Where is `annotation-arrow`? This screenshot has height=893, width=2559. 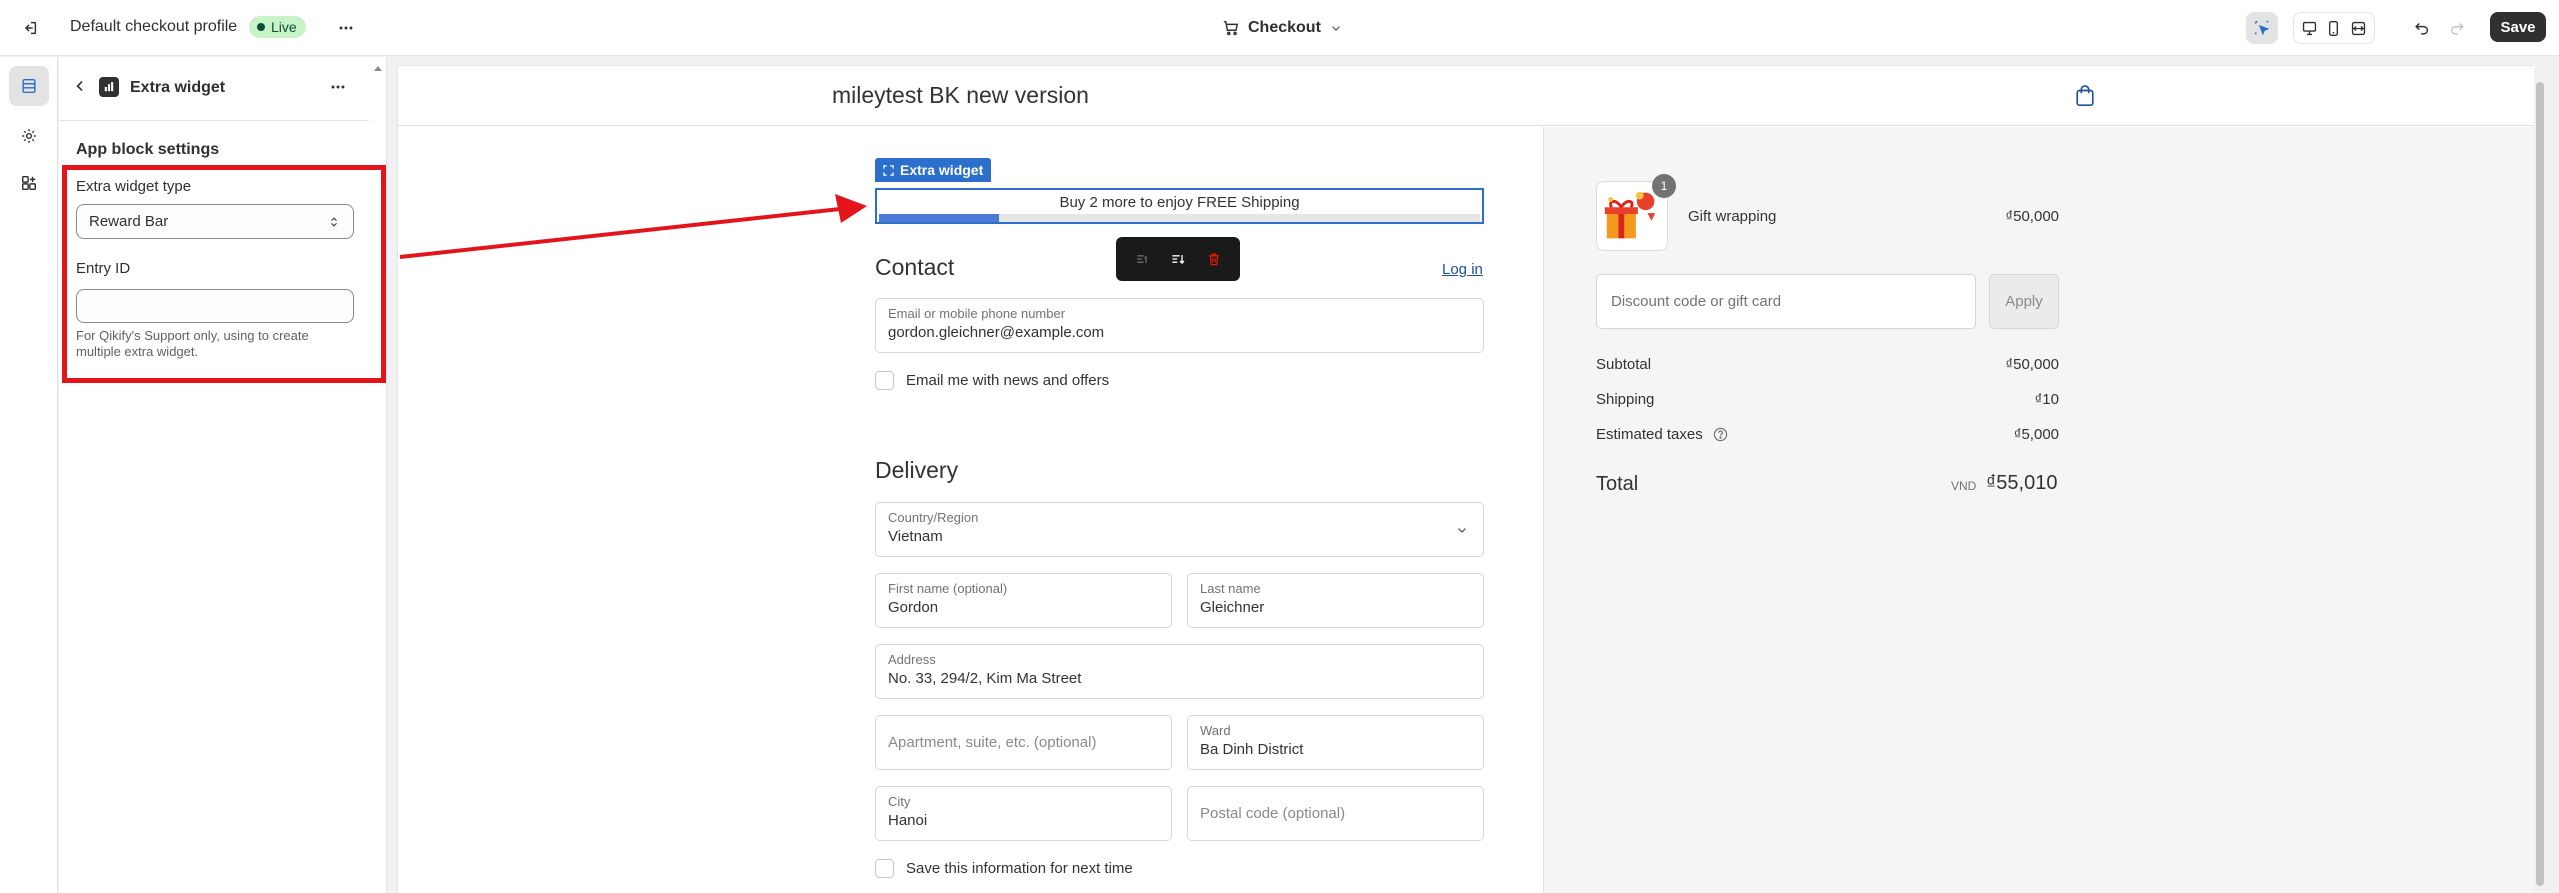 annotation-arrow is located at coordinates (633, 226).